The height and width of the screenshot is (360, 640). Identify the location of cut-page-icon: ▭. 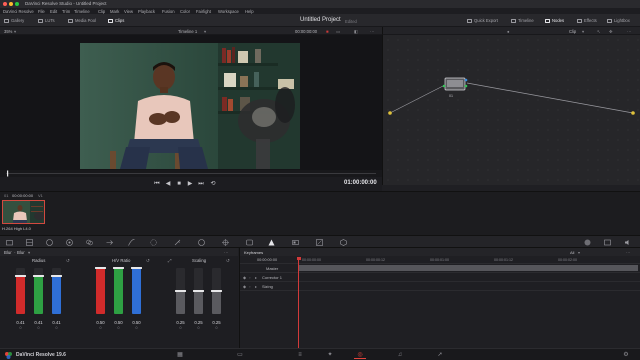
(240, 355).